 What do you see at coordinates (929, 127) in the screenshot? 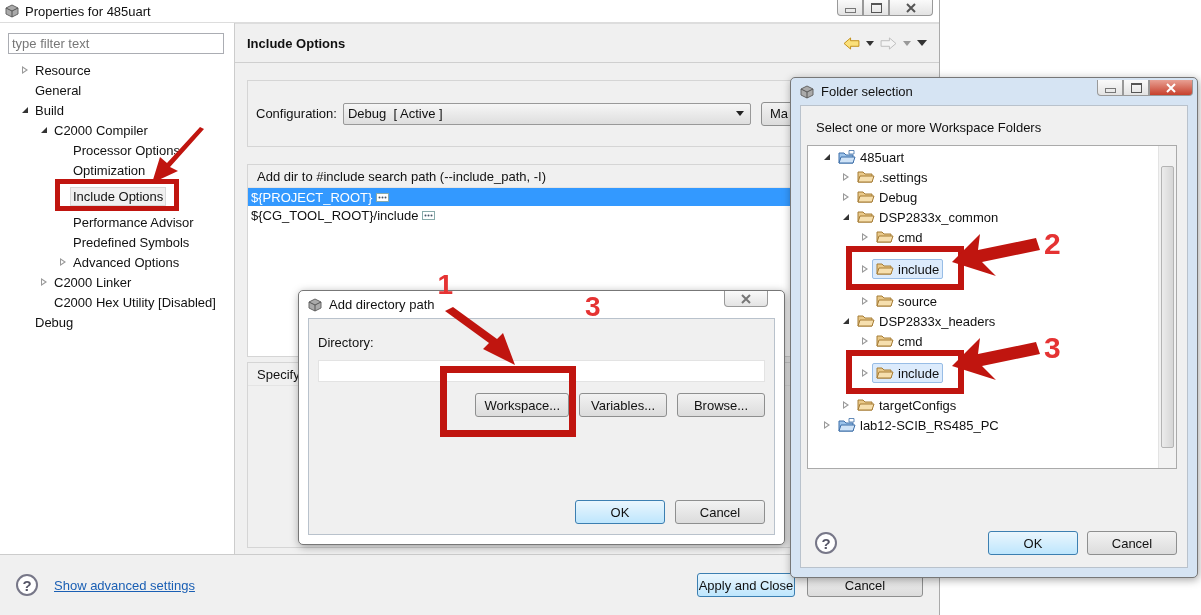
I see `dialog-prompt: Select one or more Workspace Folders` at bounding box center [929, 127].